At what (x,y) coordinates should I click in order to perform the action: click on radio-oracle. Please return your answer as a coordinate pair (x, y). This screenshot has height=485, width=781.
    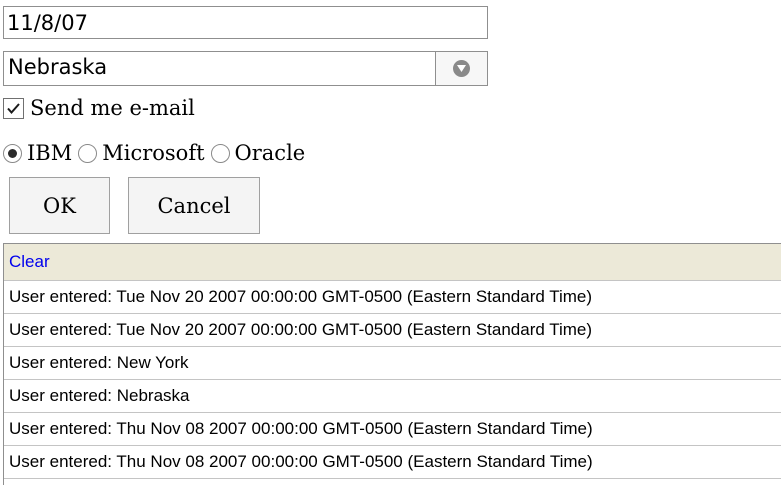
    Looking at the image, I should click on (220, 153).